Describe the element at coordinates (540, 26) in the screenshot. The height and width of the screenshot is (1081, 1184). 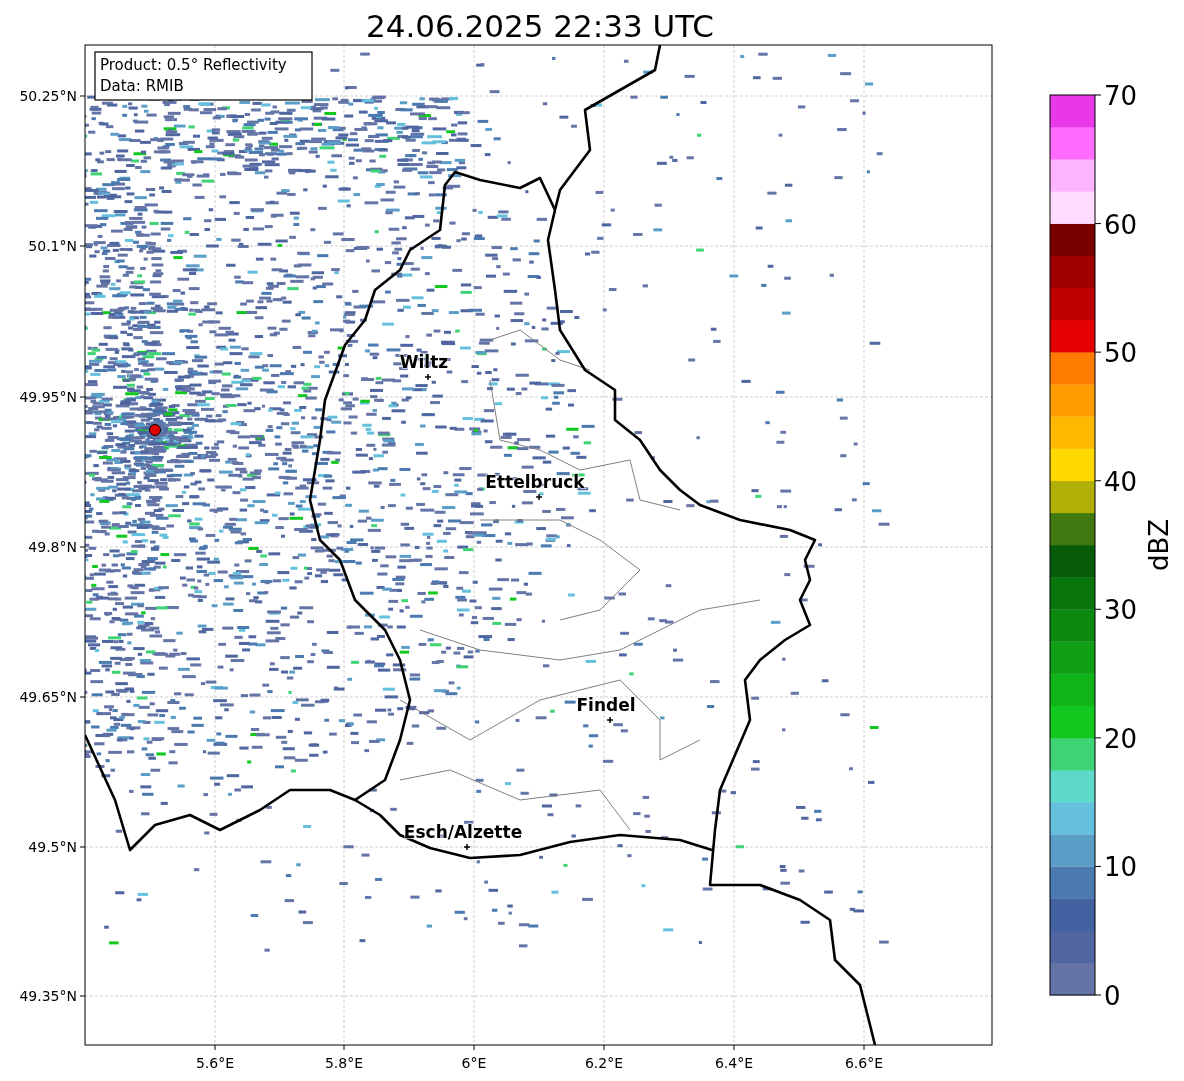
I see `chart-title: 24.06.2025 22:33 UTC` at that location.